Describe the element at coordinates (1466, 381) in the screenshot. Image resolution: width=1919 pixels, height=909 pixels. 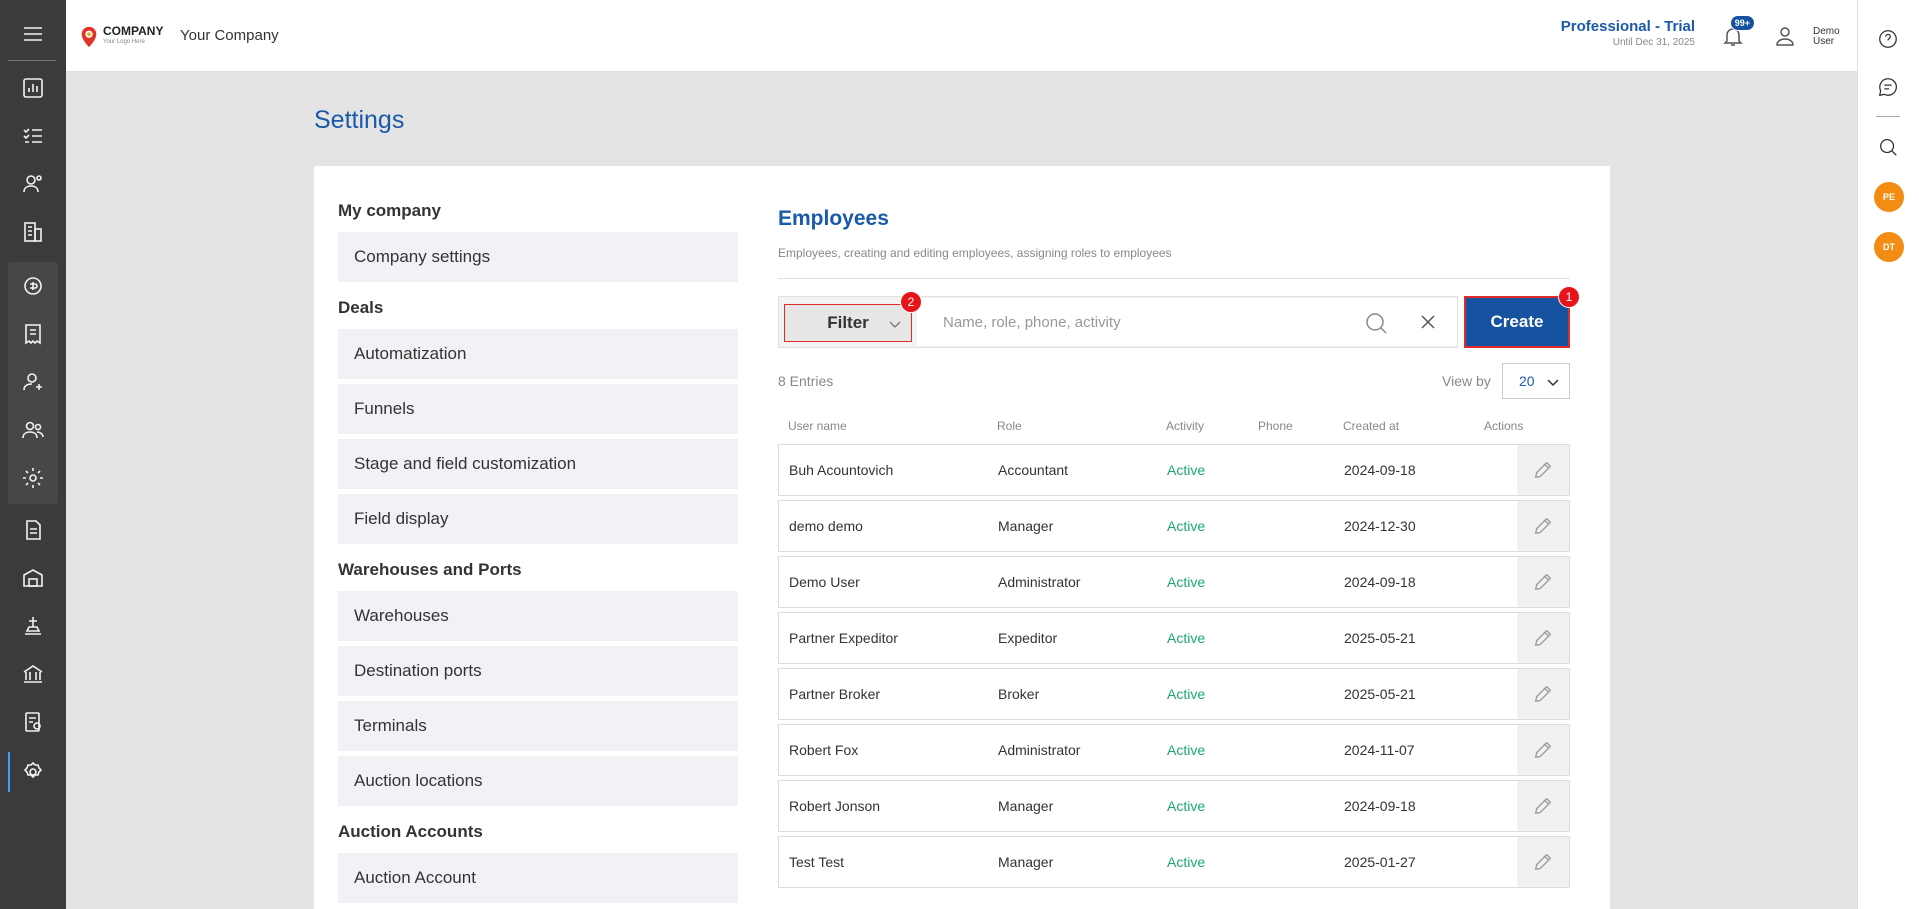
I see `viewby-label: View by` at that location.